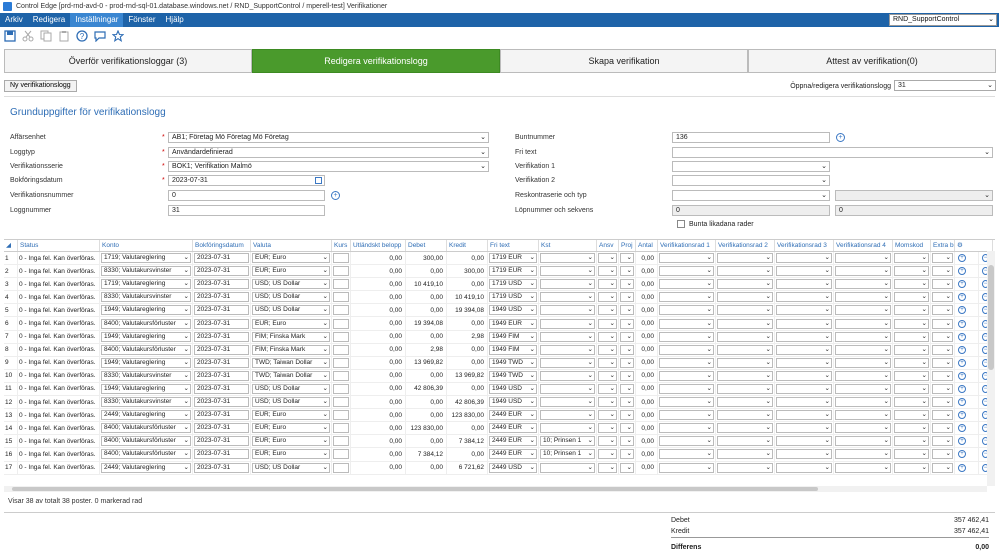 The height and width of the screenshot is (558, 999). Describe the element at coordinates (146, 415) in the screenshot. I see `konto-select: 2449; Valutareglering ⌄` at that location.